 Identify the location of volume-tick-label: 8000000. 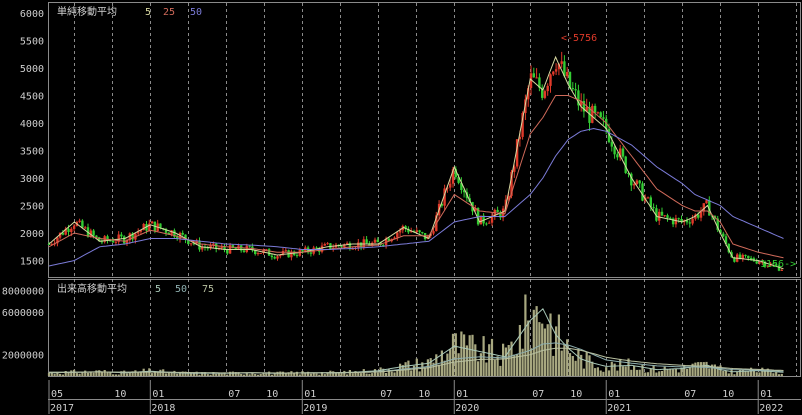
(23, 292).